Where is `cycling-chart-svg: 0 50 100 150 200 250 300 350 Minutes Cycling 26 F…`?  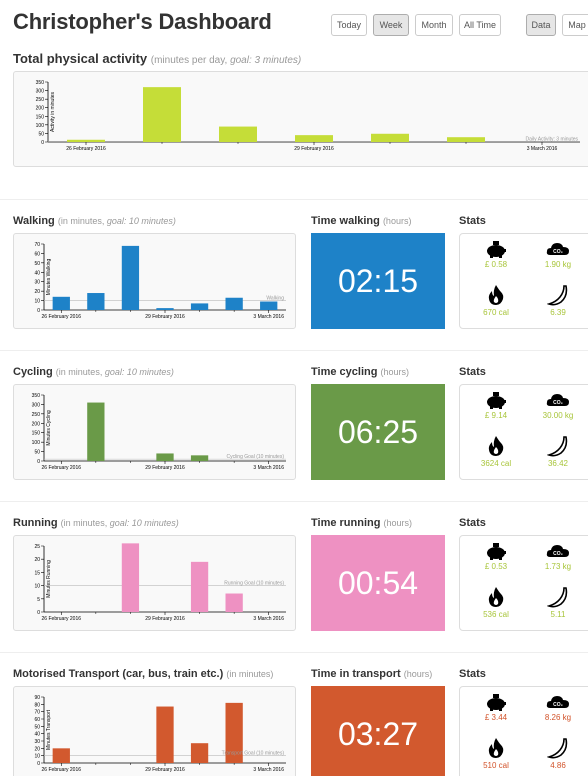 cycling-chart-svg: 0 50 100 150 200 250 300 350 Minutes Cycling 26 F… is located at coordinates (159, 432).